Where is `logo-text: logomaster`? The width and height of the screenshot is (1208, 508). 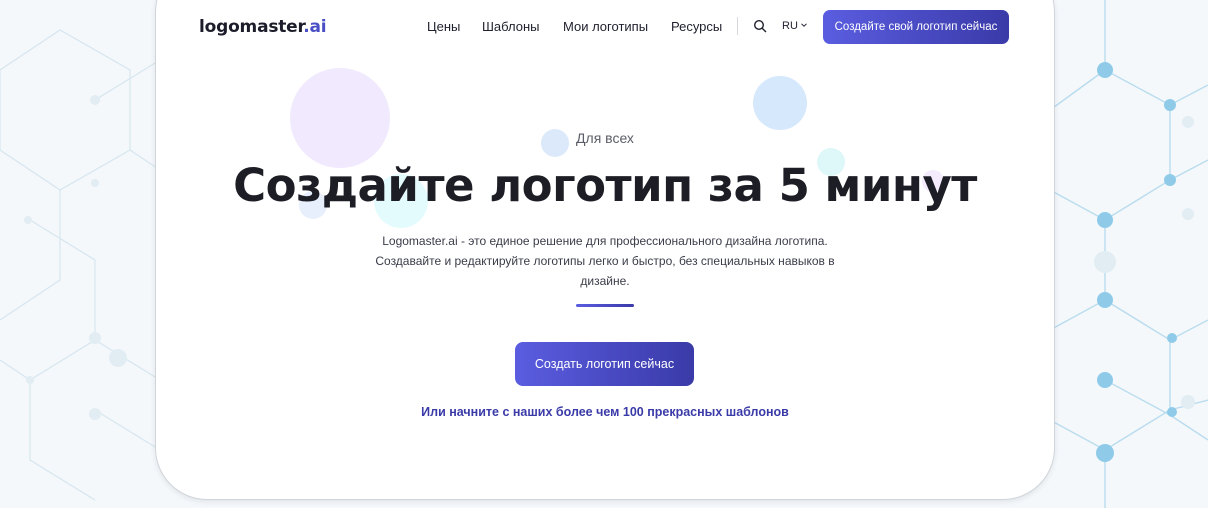 logo-text: logomaster is located at coordinates (251, 27).